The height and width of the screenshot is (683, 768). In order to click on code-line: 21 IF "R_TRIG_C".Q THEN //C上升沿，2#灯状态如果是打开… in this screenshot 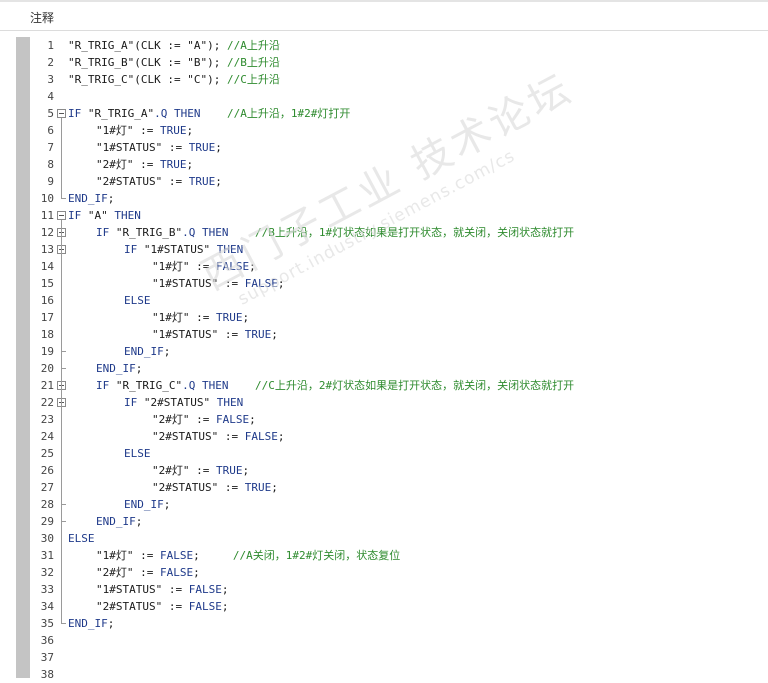, I will do `click(399, 385)`.